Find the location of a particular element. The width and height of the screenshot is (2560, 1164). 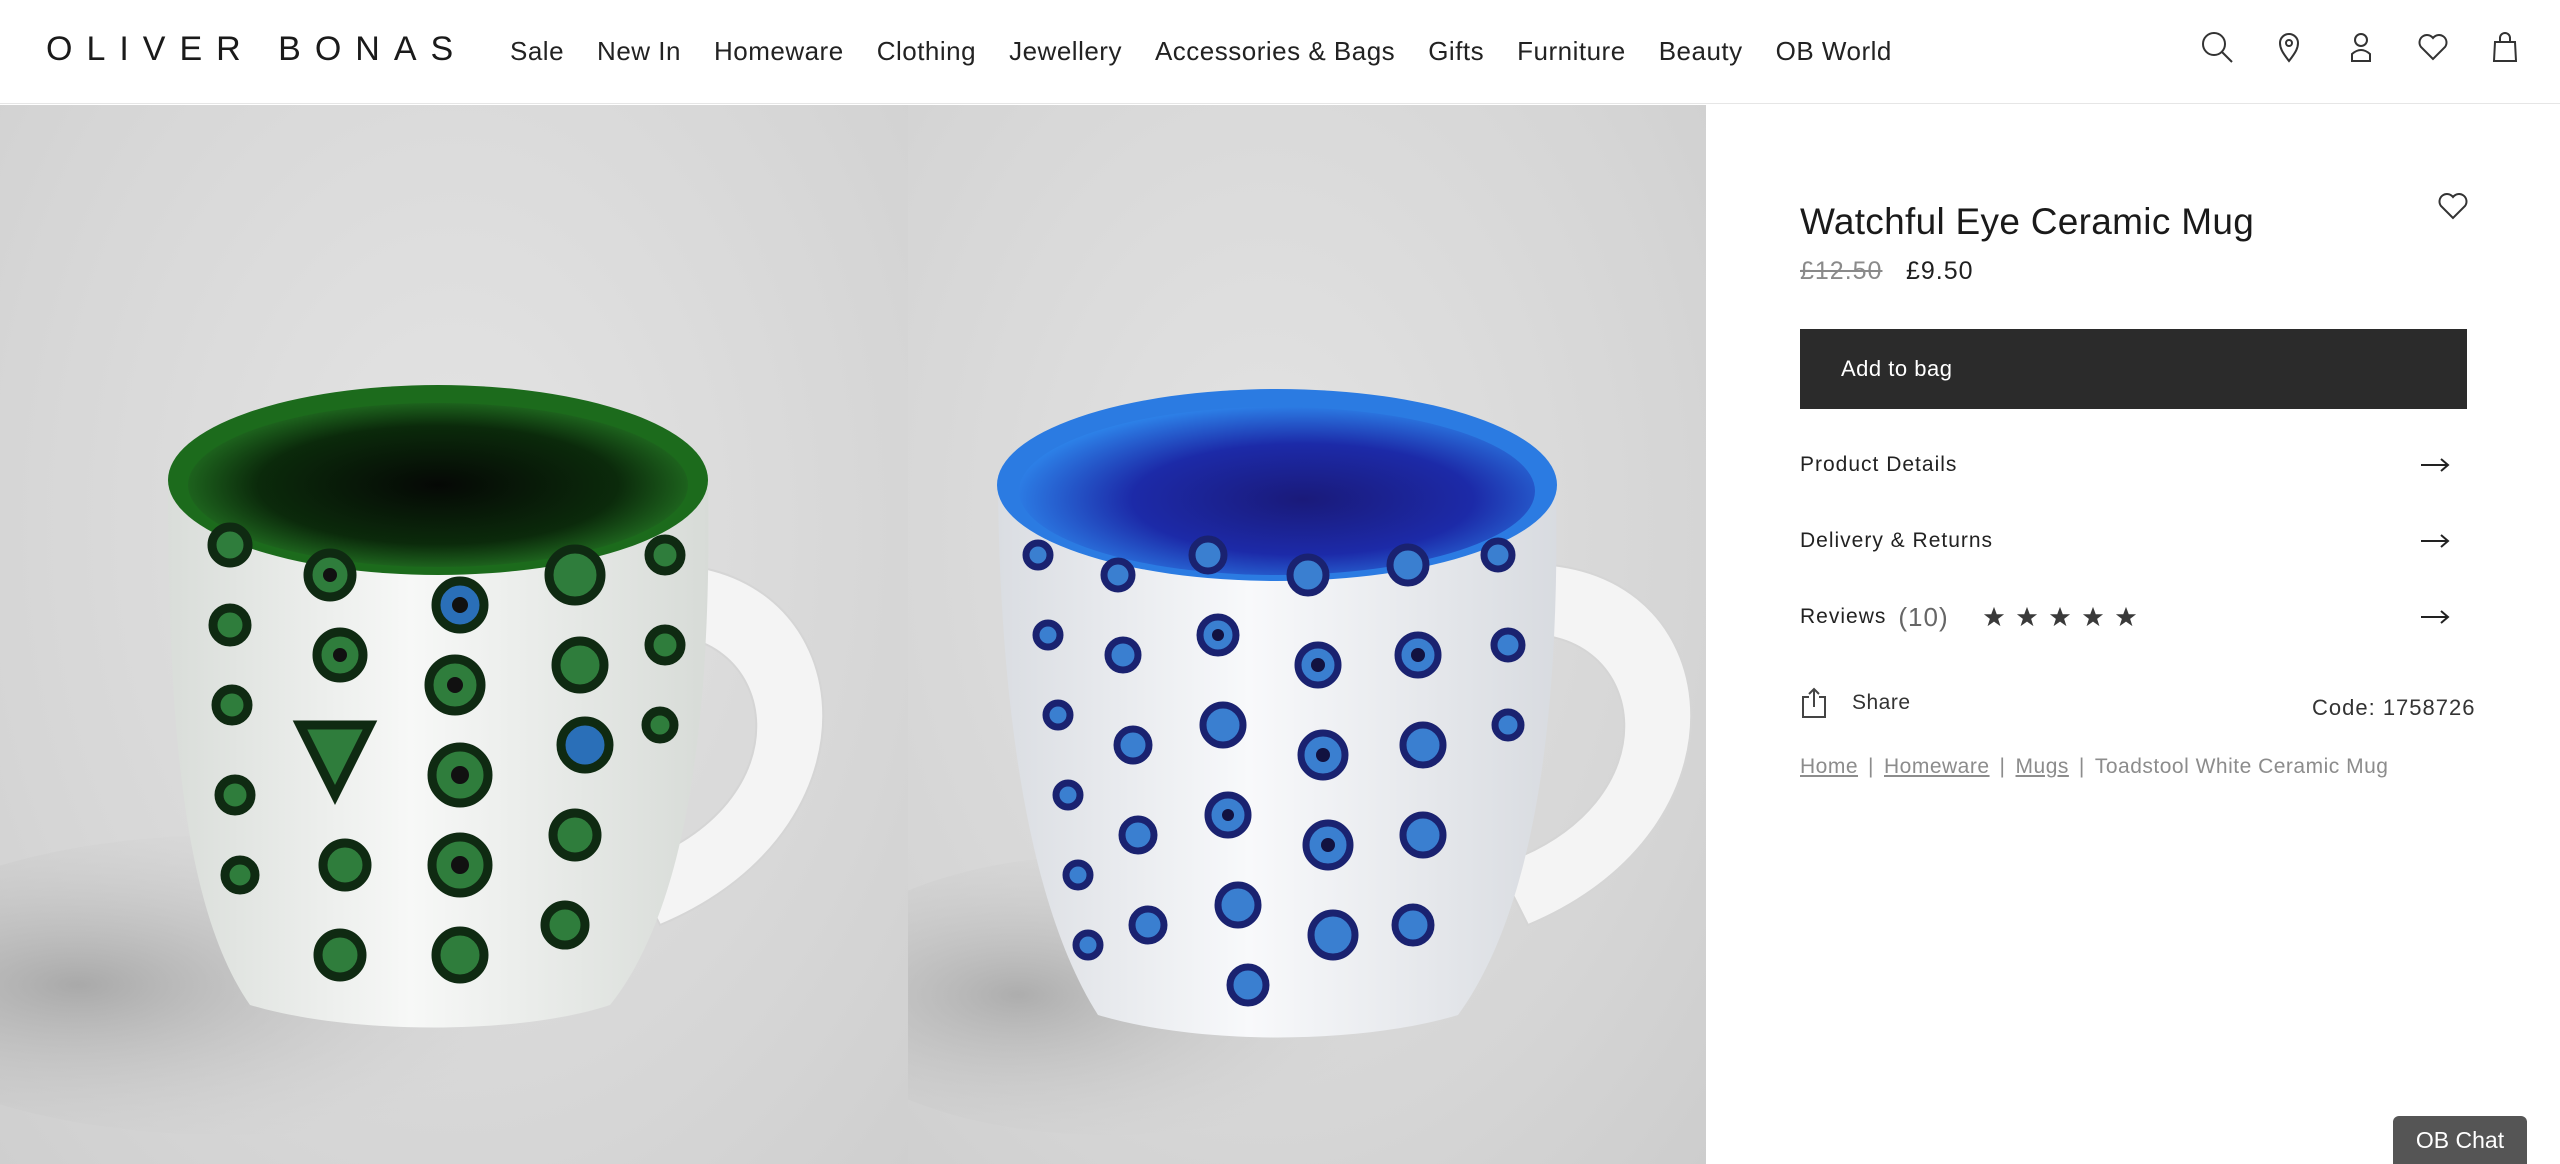

reviews-accordion: Reviews (10) is located at coordinates (2125, 617).